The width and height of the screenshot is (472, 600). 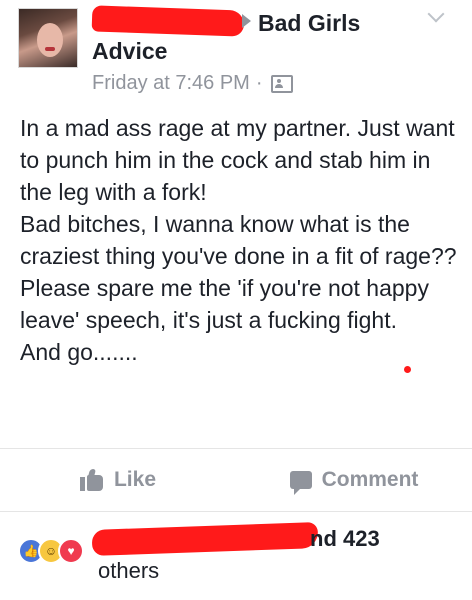 I want to click on like-button: Like, so click(x=118, y=480).